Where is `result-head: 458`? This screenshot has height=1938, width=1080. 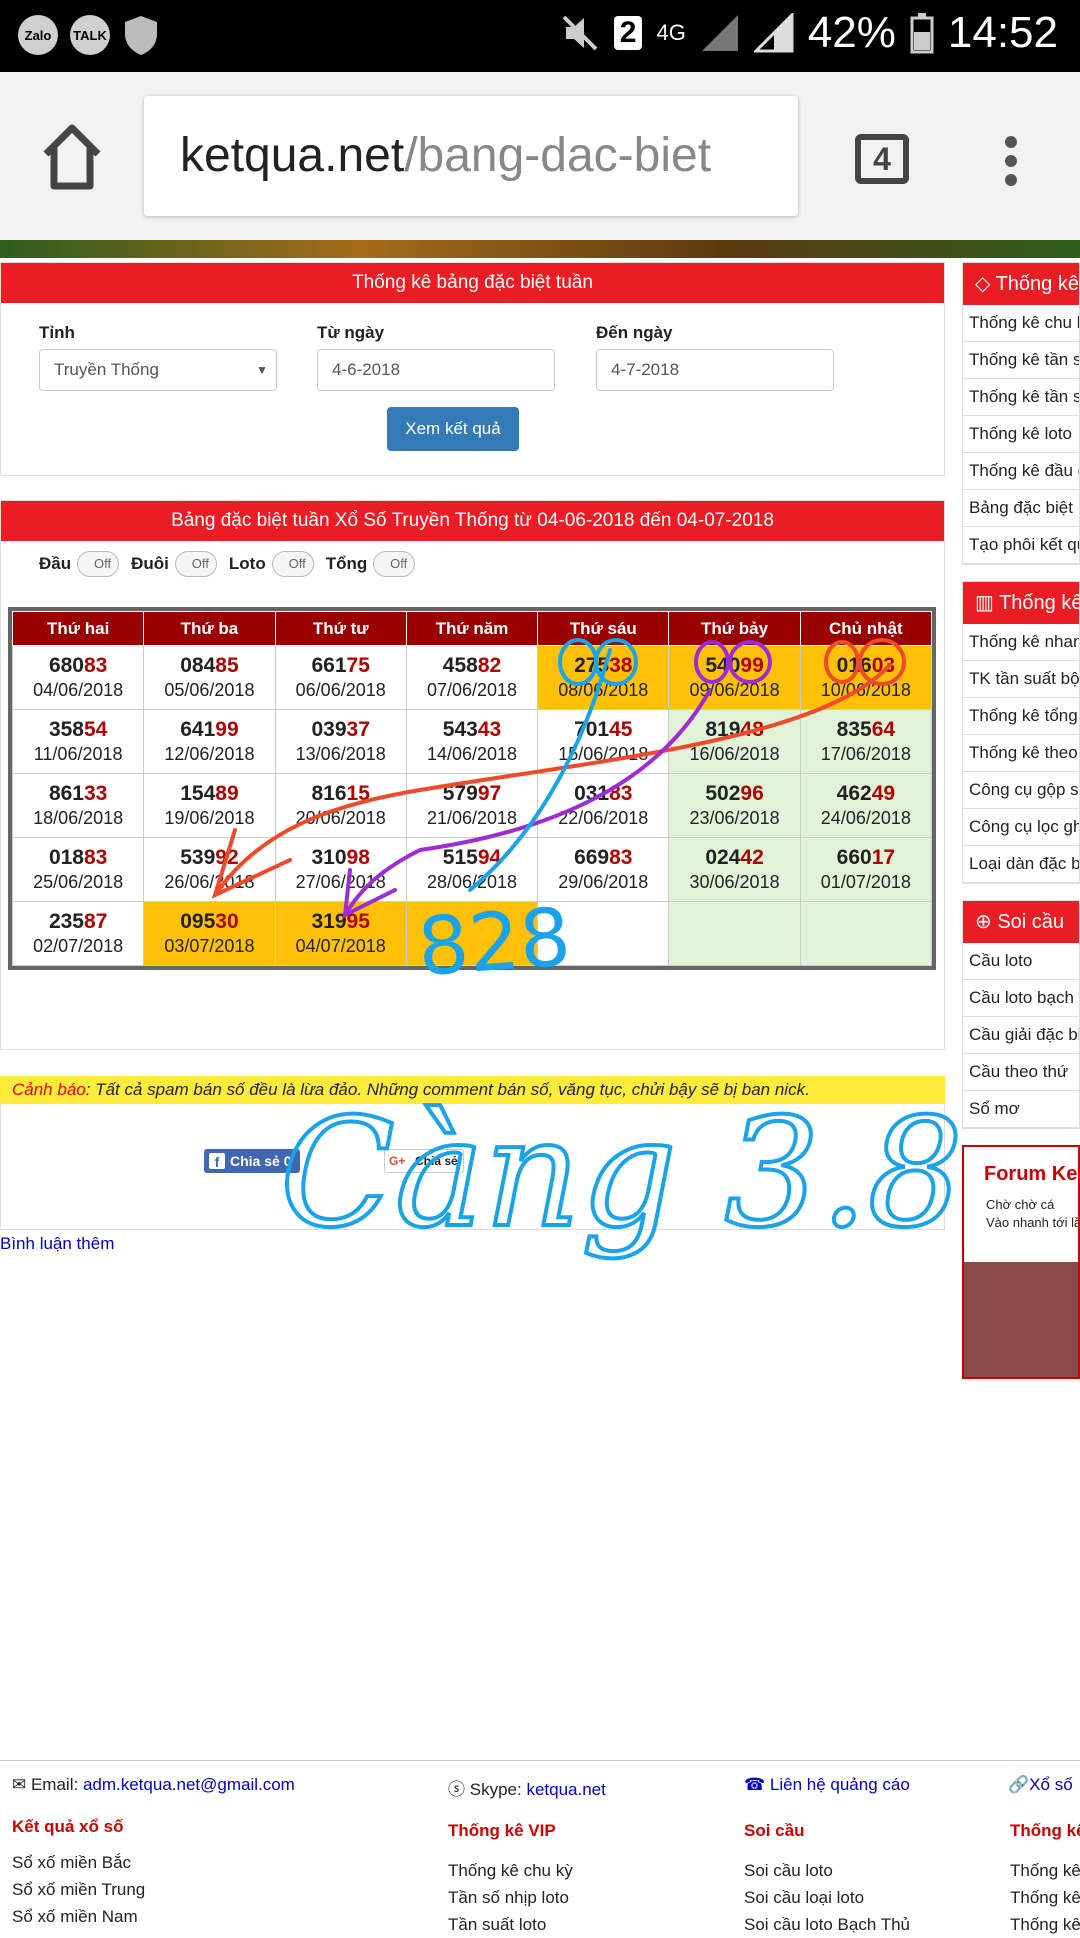
result-head: 458 is located at coordinates (460, 665).